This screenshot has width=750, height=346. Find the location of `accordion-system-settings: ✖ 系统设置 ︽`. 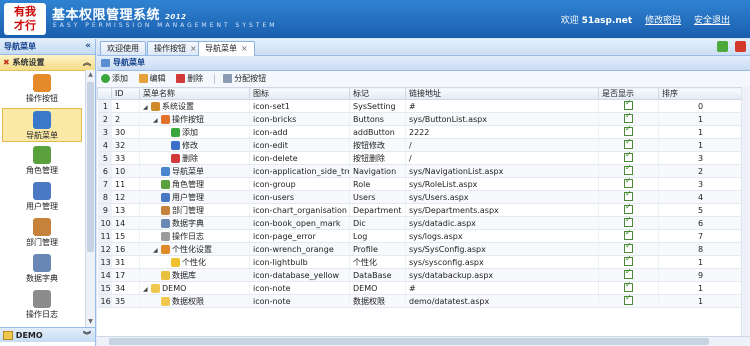

accordion-system-settings: ✖ 系统设置 ︽ is located at coordinates (47, 63).